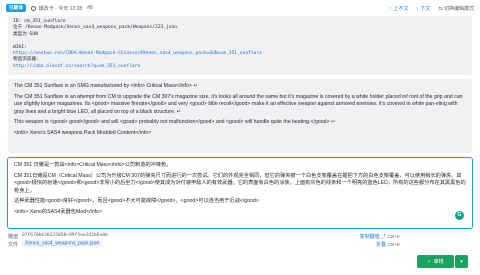  I want to click on collapse-link: 折叠 Ctrl+E, so click(388, 244).